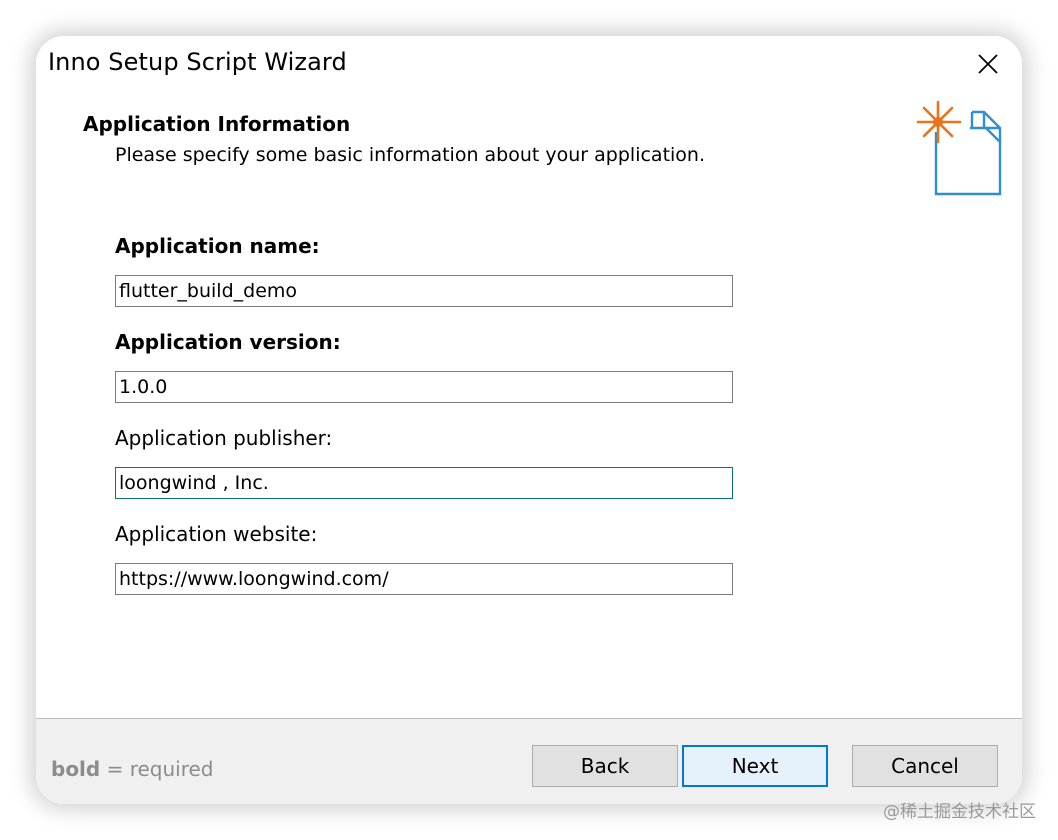  Describe the element at coordinates (424, 387) in the screenshot. I see `application-version-input` at that location.